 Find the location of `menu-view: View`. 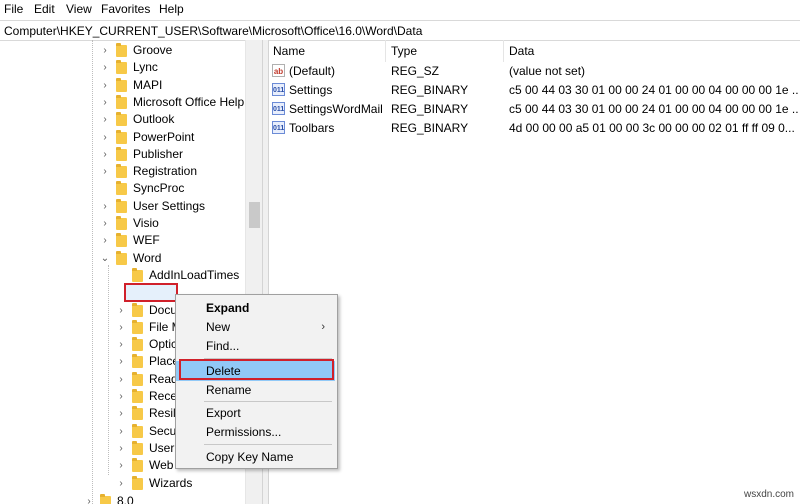

menu-view: View is located at coordinates (79, 9).